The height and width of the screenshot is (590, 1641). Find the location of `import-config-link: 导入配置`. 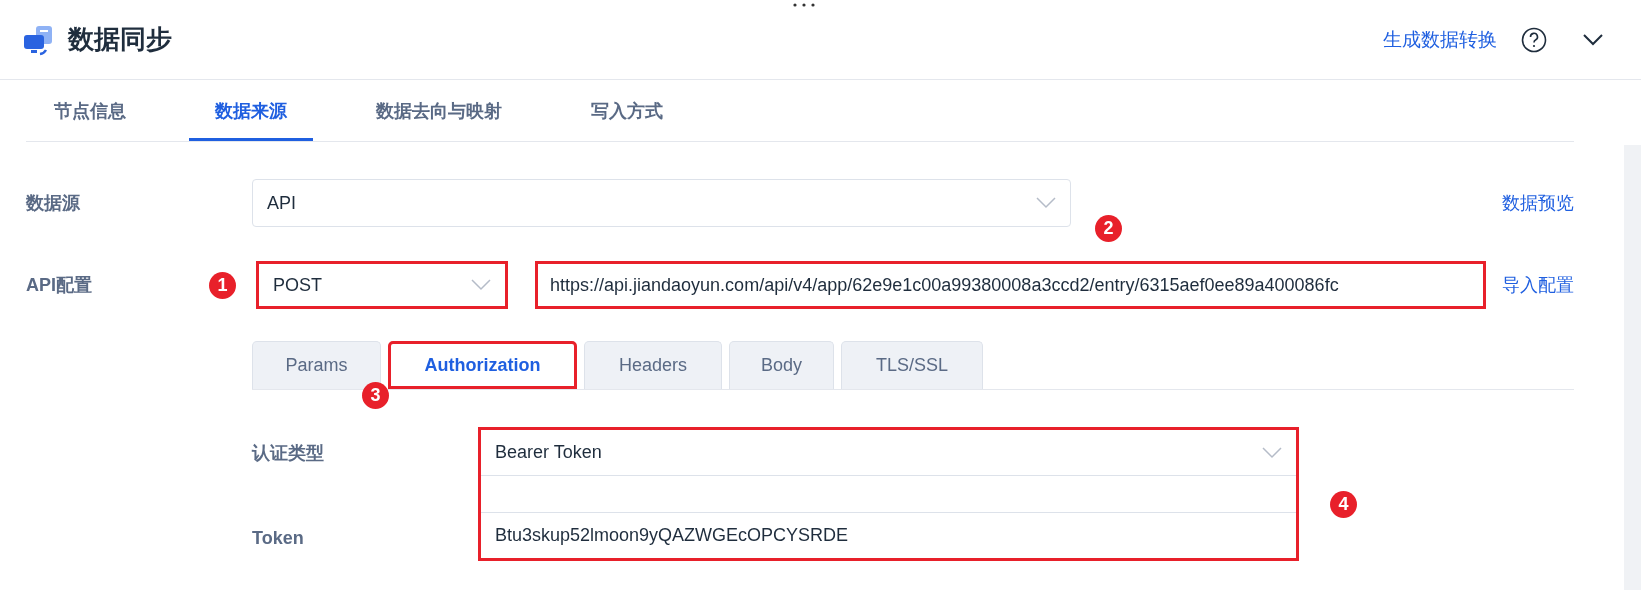

import-config-link: 导入配置 is located at coordinates (1538, 285).